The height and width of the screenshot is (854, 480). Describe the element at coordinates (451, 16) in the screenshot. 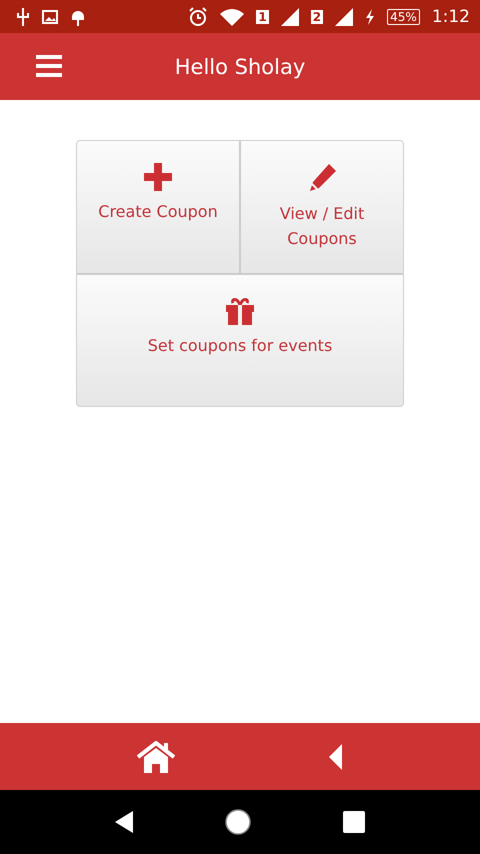

I see `clock-time: 1:12` at that location.